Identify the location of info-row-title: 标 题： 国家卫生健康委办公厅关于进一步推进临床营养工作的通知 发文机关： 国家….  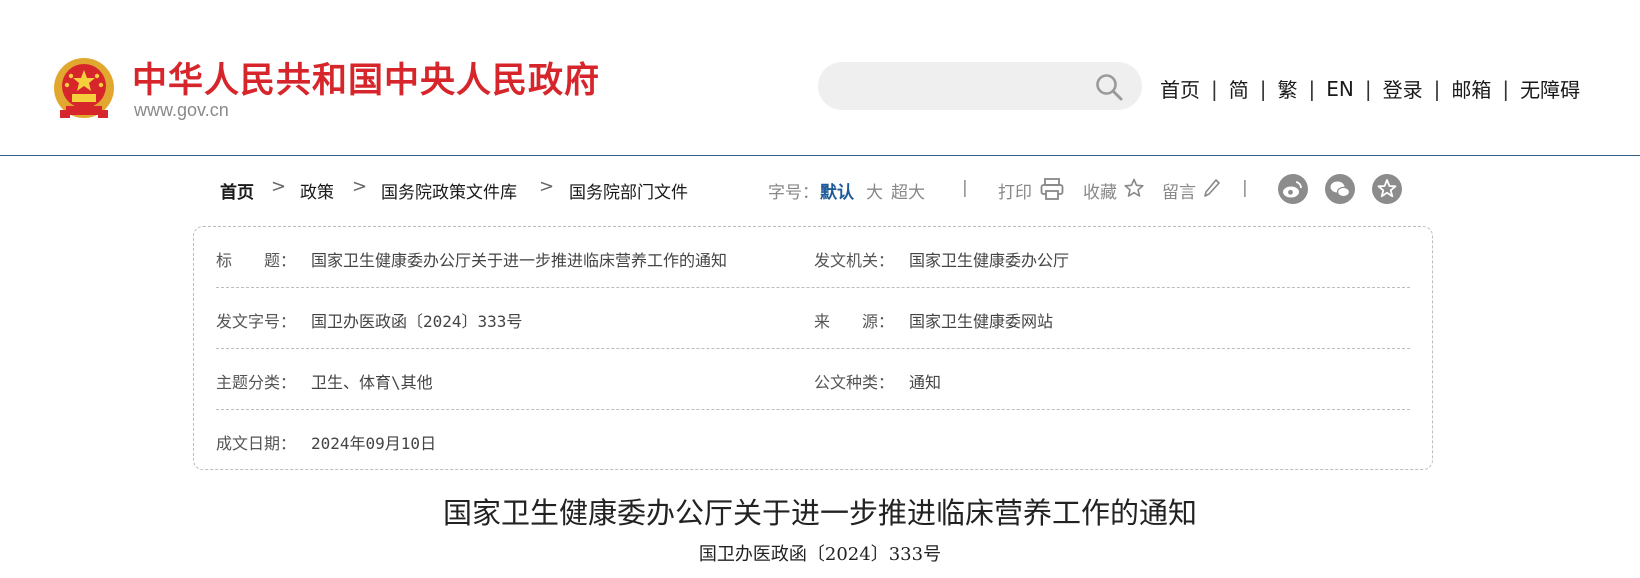
(813, 257).